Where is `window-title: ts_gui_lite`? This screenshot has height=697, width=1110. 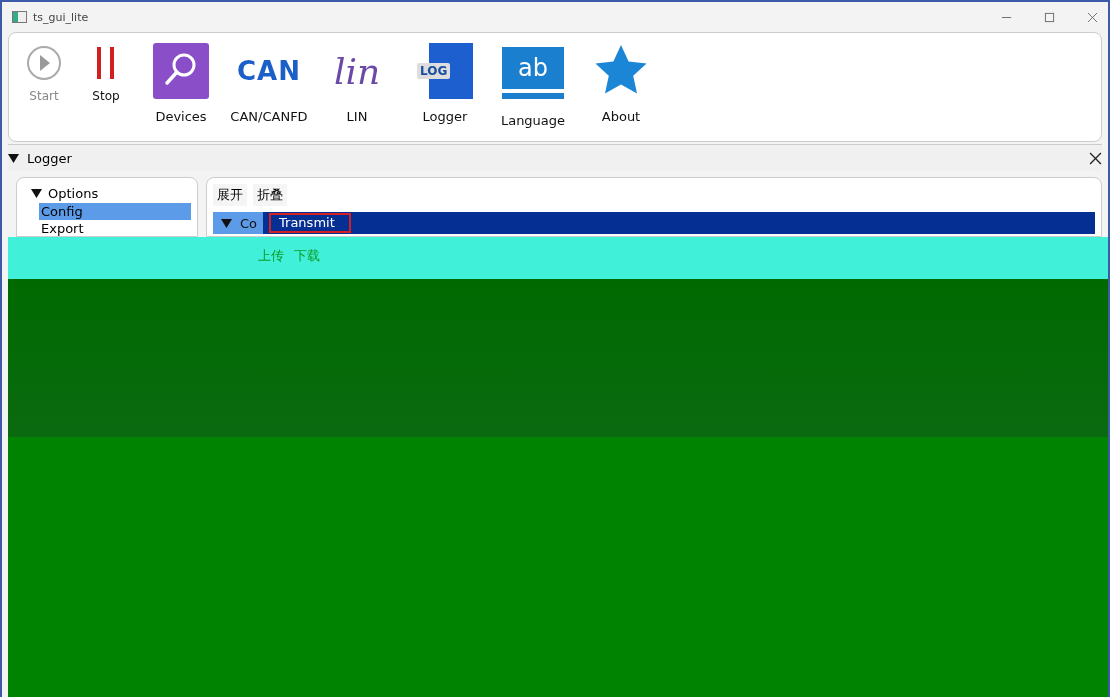 window-title: ts_gui_lite is located at coordinates (61, 17).